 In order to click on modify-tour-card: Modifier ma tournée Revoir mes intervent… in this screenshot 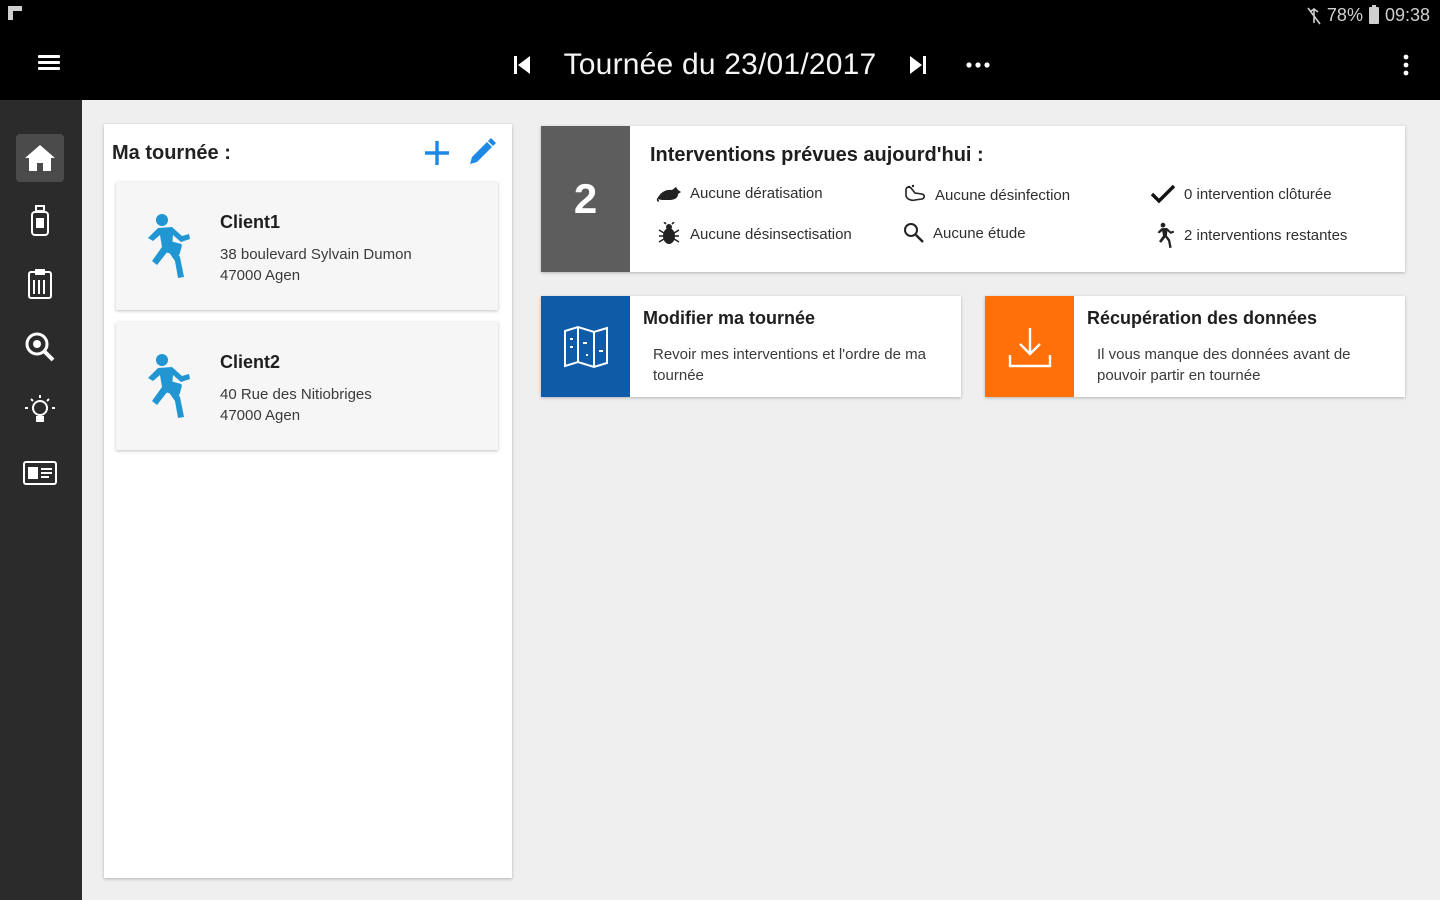, I will do `click(751, 346)`.